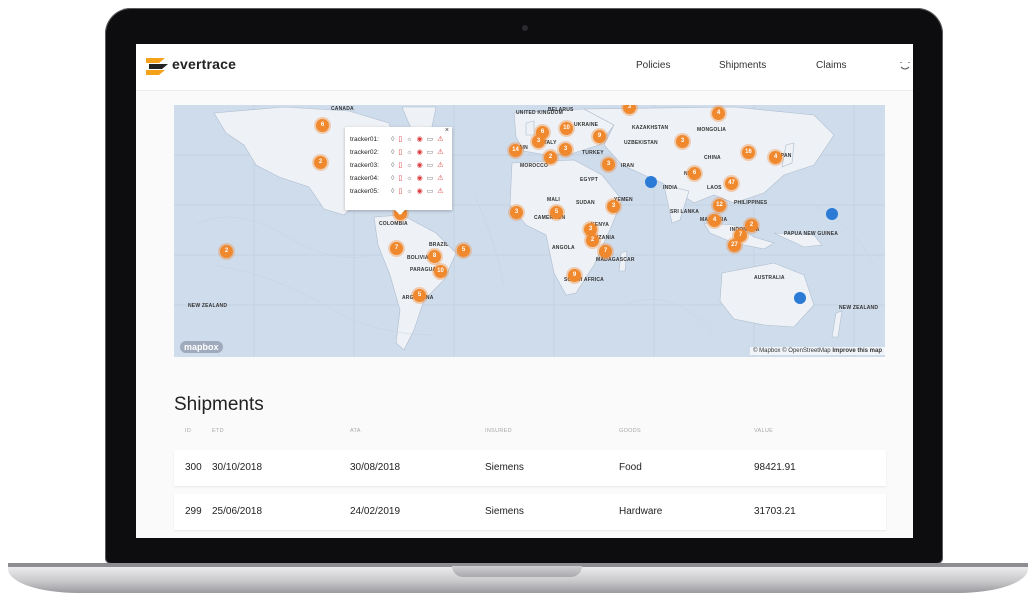 Image resolution: width=1035 pixels, height=609 pixels. I want to click on user-menu-icon, so click(905, 65).